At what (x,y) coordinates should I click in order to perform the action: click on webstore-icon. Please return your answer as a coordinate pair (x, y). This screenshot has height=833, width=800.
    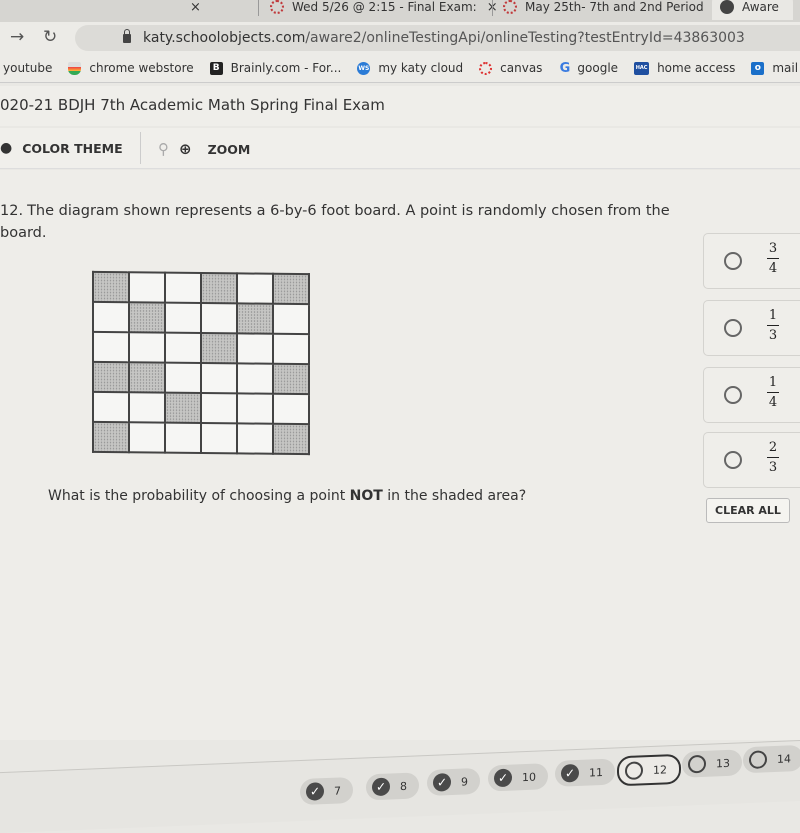
    Looking at the image, I should click on (75, 68).